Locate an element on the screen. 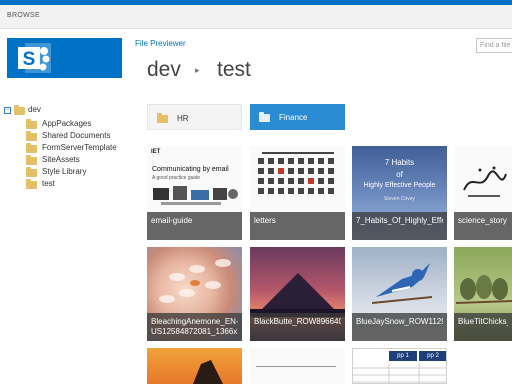  sheet-column-header: pp 2 is located at coordinates (432, 356).